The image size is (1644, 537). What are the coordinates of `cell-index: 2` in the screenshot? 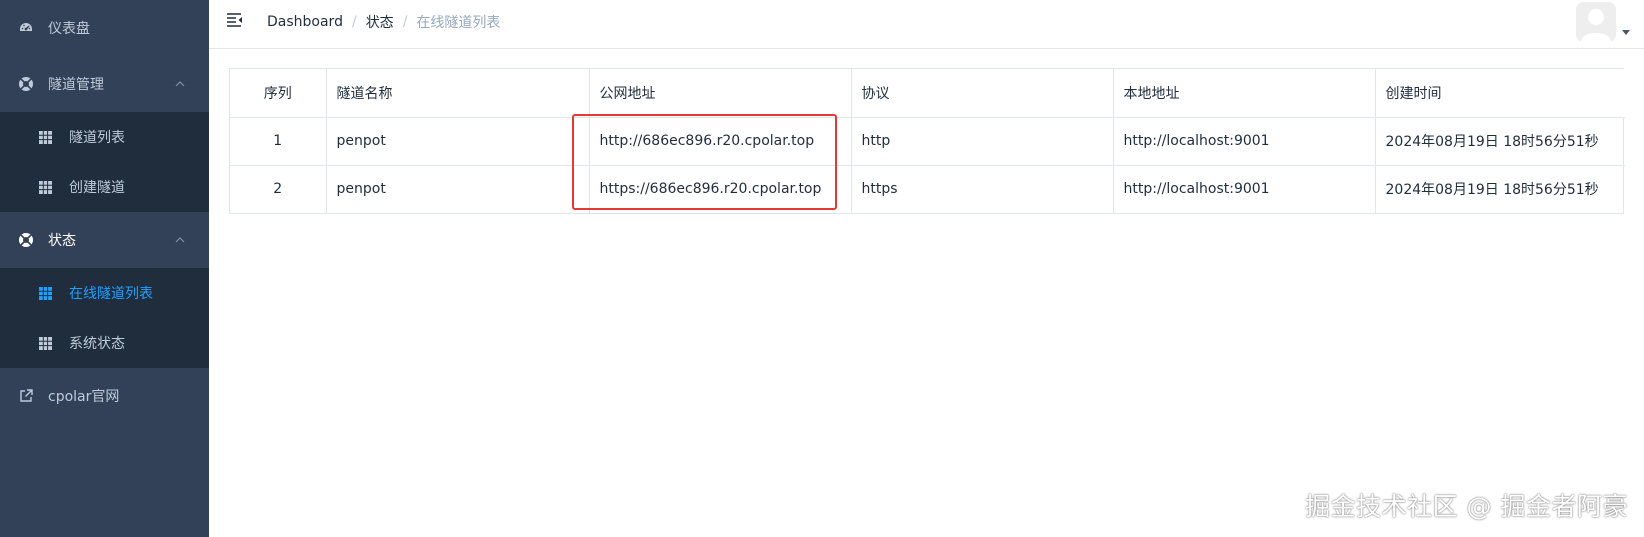 It's located at (278, 189).